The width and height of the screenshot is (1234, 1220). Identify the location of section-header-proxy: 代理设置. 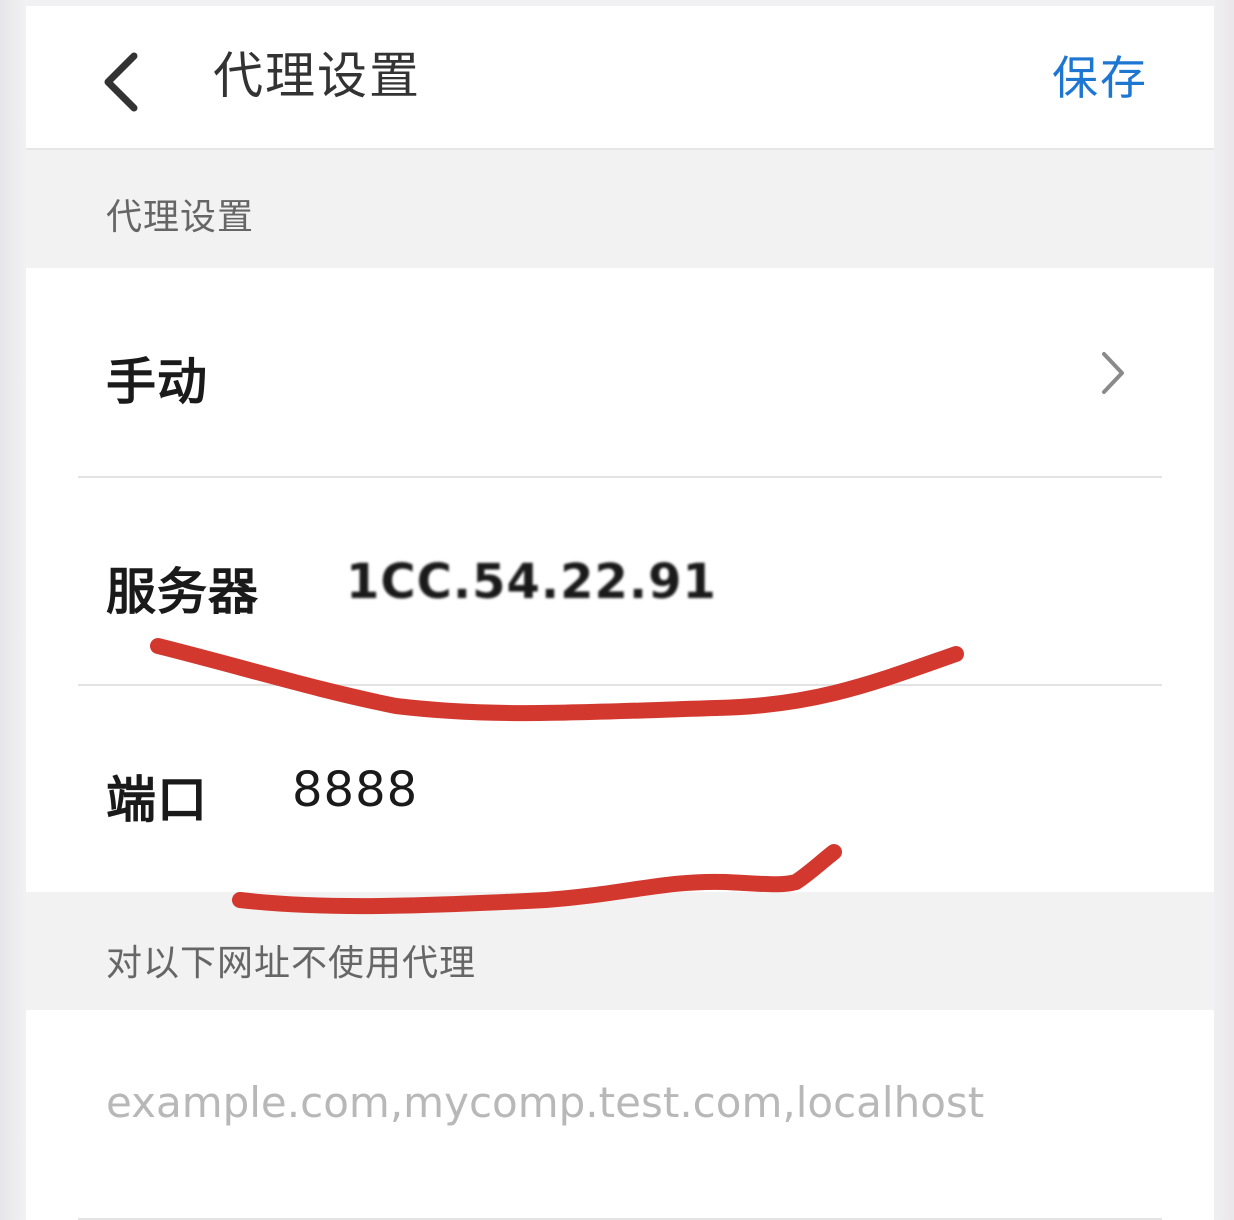
(620, 209).